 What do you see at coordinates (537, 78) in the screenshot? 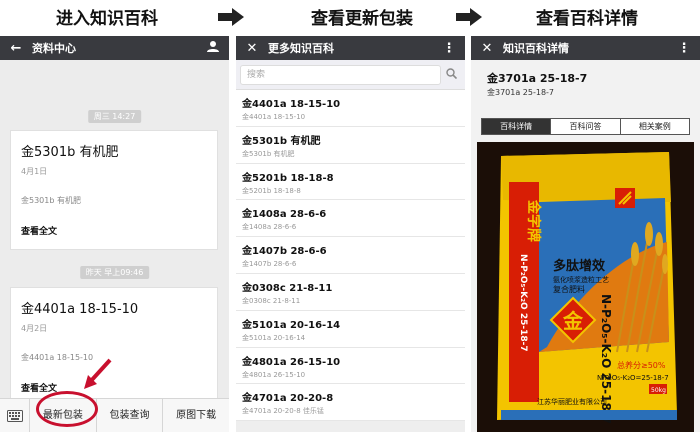
I see `product-title: 金3701a 25-18-7` at bounding box center [537, 78].